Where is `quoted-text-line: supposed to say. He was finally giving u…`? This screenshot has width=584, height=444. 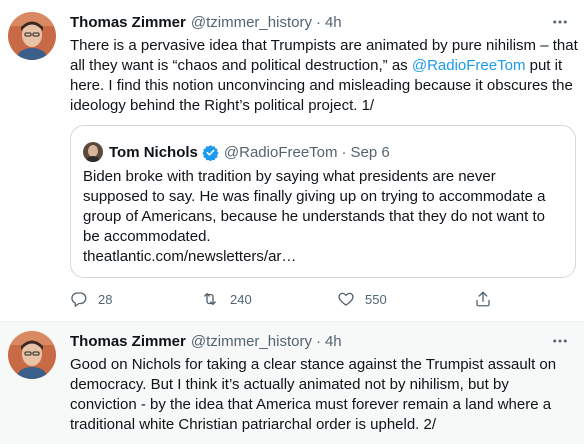 quoted-text-line: supposed to say. He was finally giving u… is located at coordinates (314, 196).